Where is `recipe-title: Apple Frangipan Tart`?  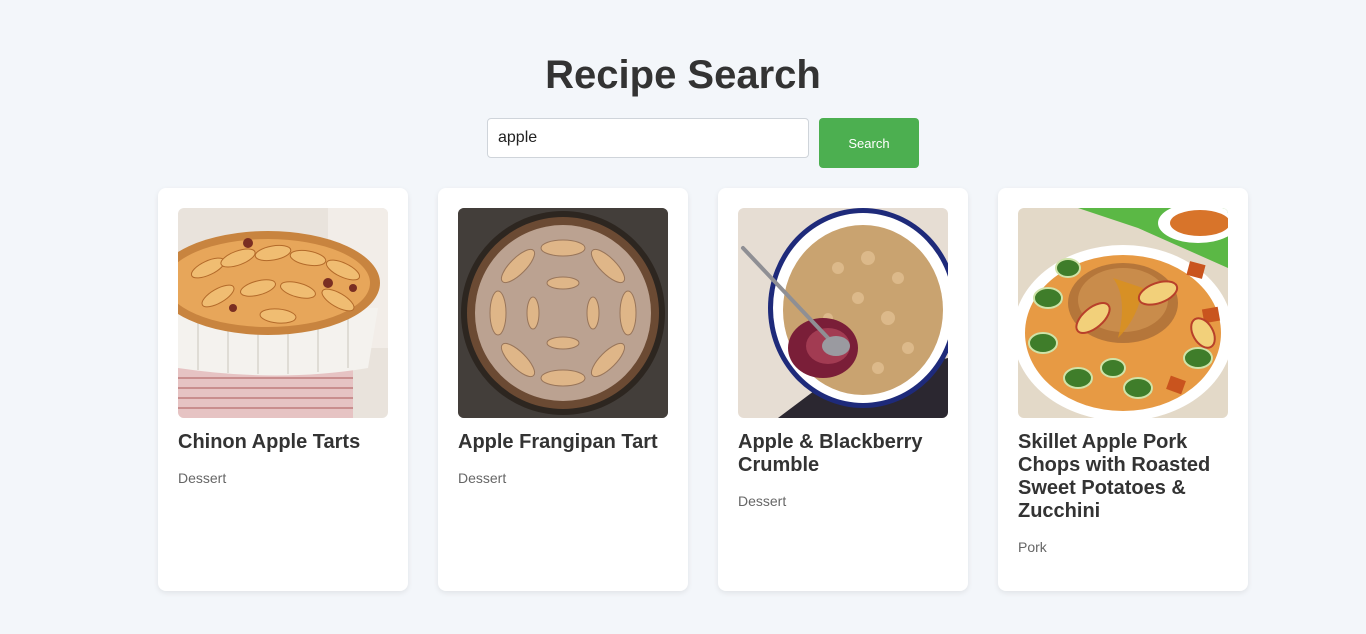
recipe-title: Apple Frangipan Tart is located at coordinates (563, 442).